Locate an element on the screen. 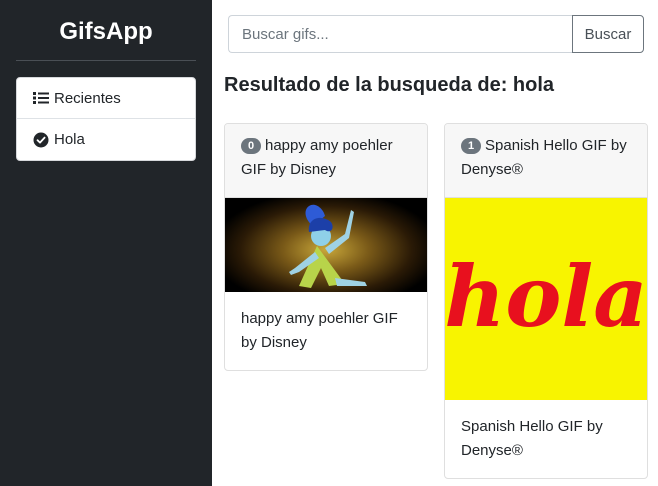 This screenshot has width=658, height=486. search-button: Buscar is located at coordinates (608, 34).